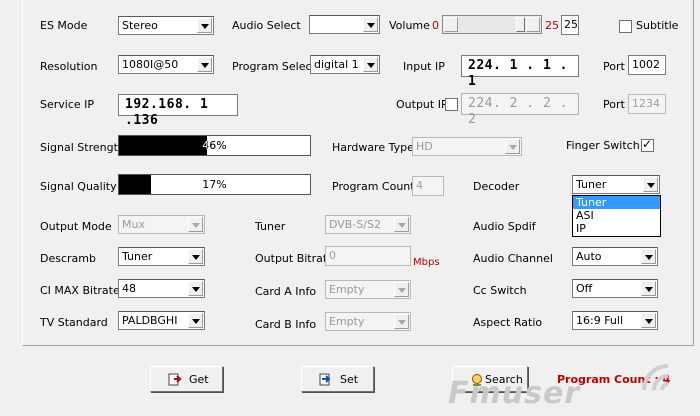 Image resolution: width=700 pixels, height=416 pixels. I want to click on descramb-label: Descramb, so click(68, 258).